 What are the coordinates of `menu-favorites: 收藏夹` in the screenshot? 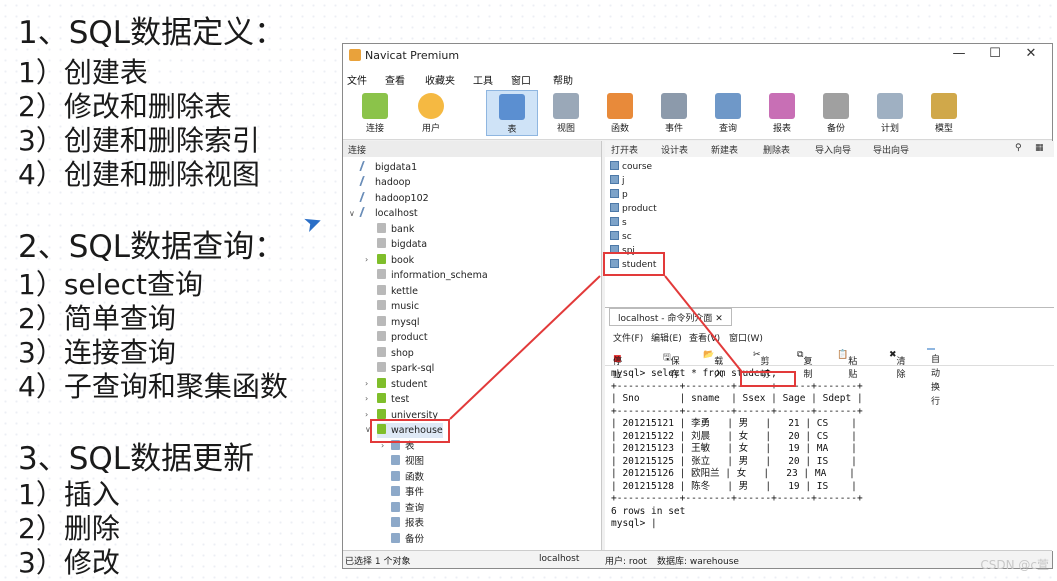 It's located at (440, 79).